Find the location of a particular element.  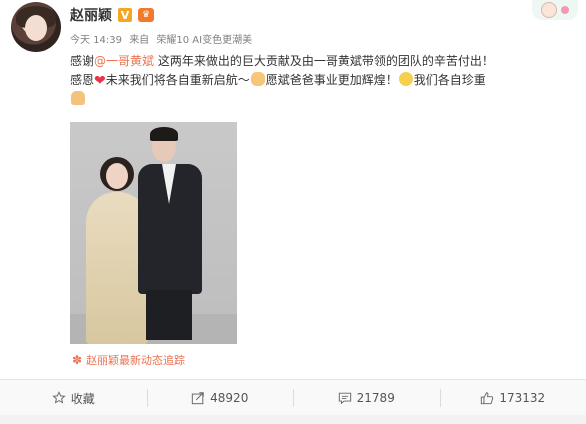

favorite-label: 收藏 is located at coordinates (82, 398).